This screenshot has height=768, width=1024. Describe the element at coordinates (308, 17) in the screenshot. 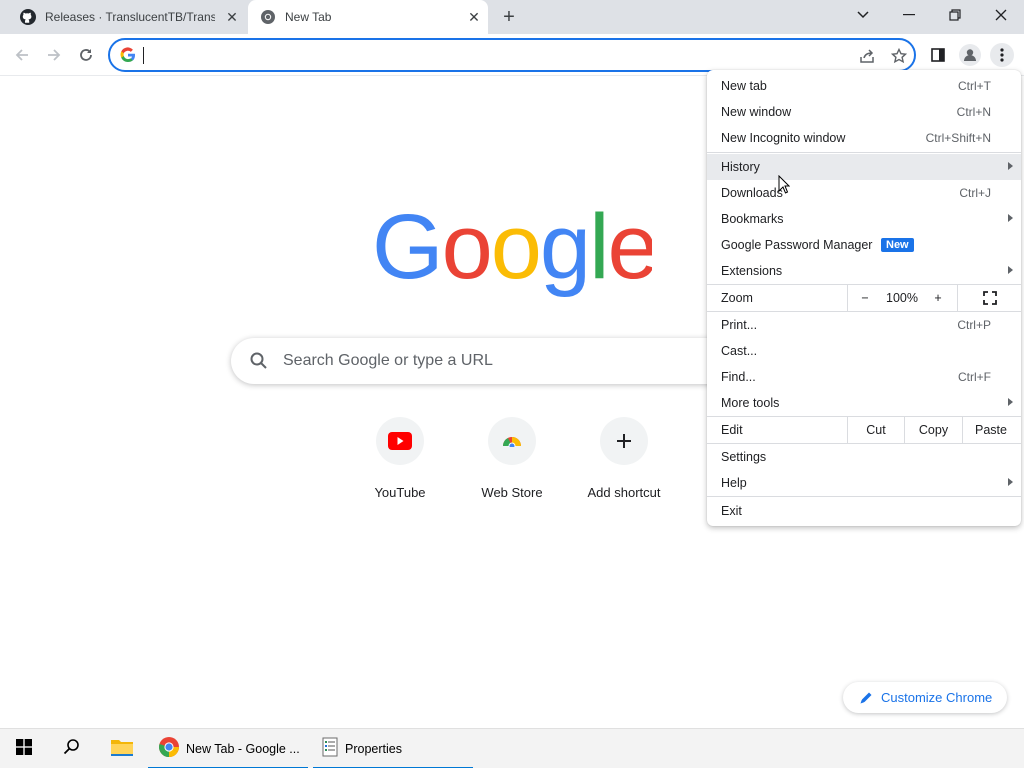

I see `tab-title: New Tab` at that location.